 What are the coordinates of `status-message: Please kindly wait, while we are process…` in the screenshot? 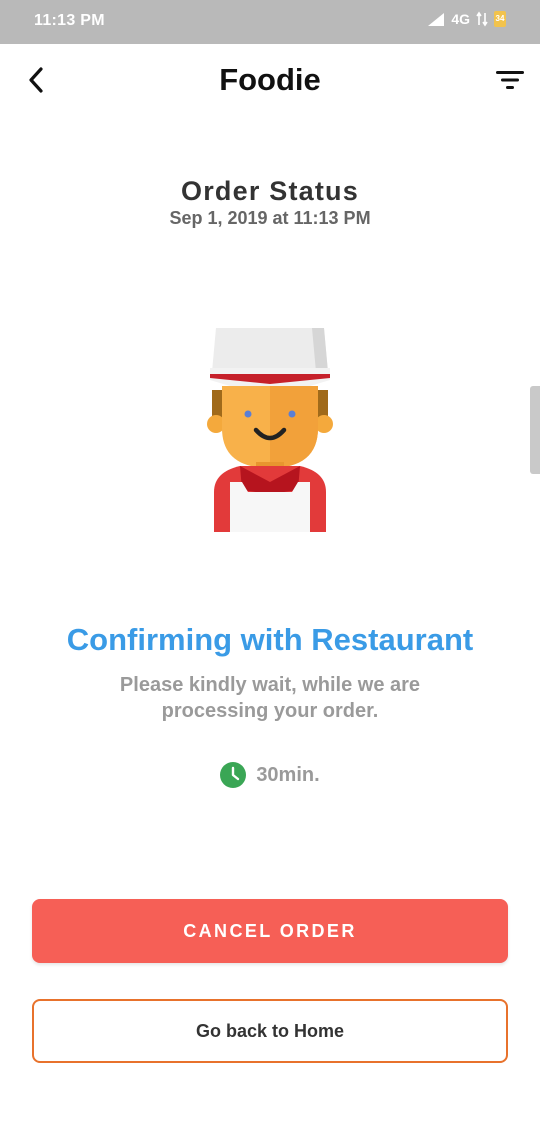 It's located at (270, 698).